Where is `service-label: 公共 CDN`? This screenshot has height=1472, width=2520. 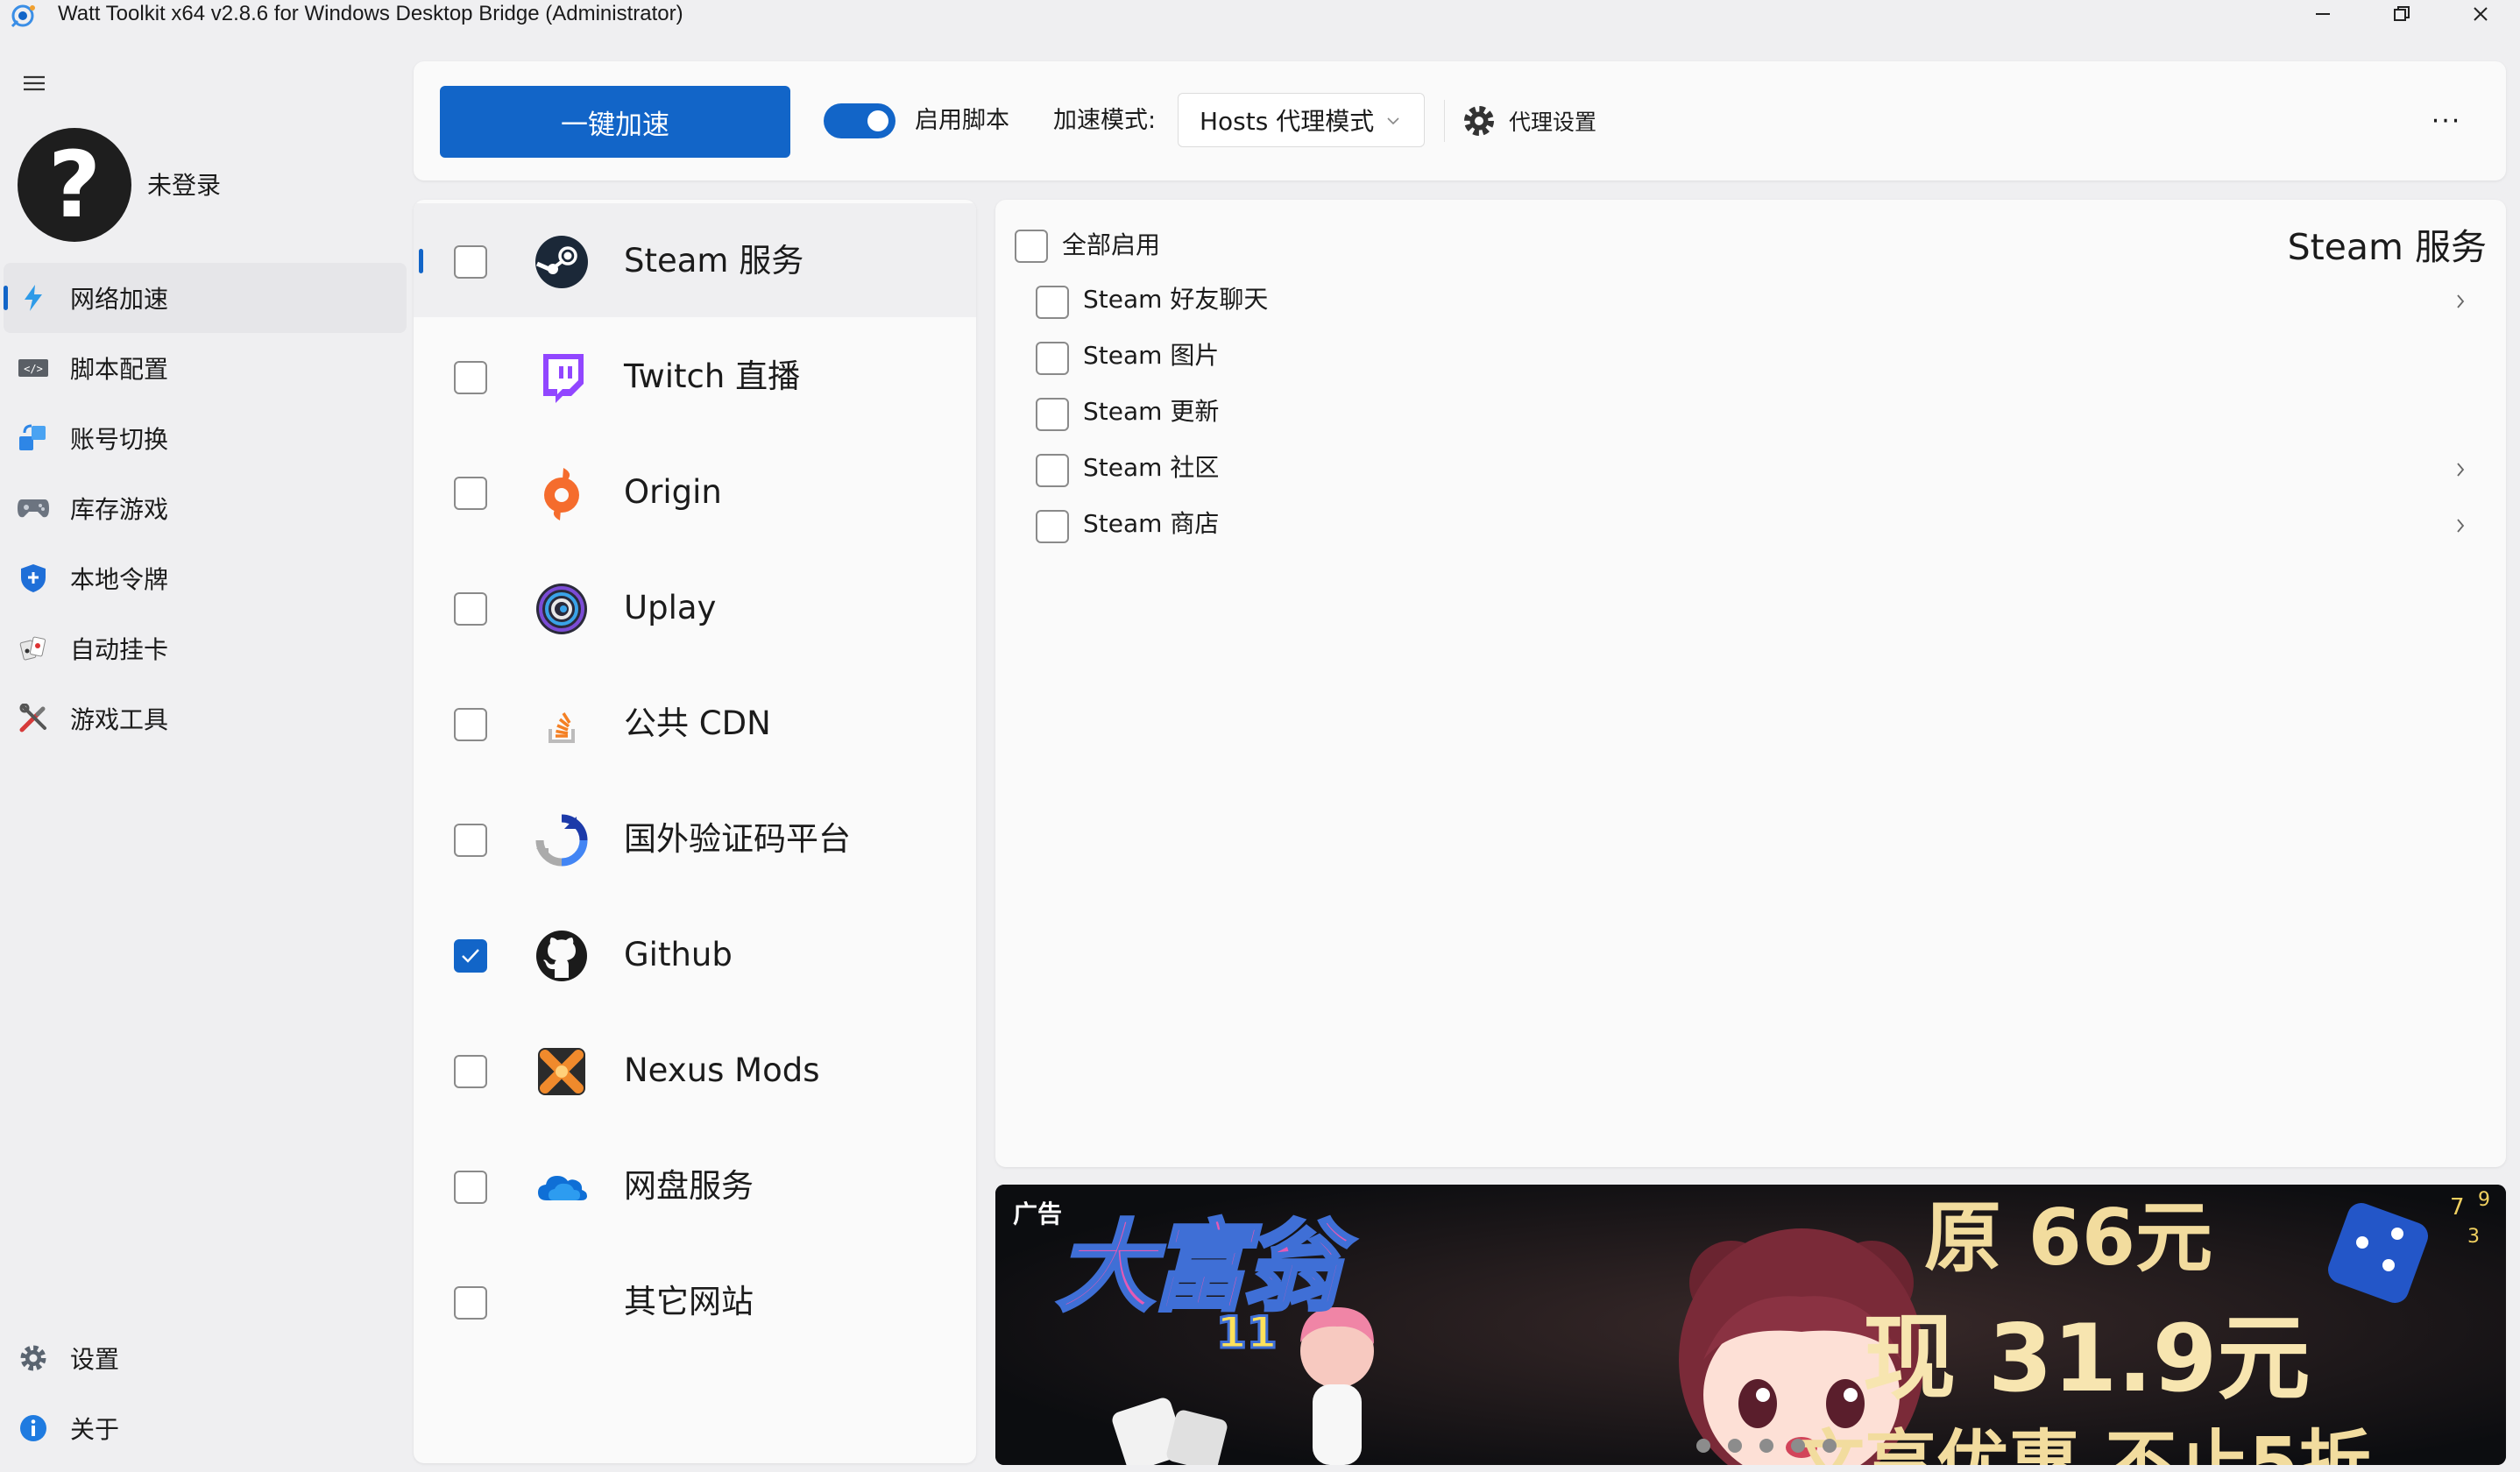
service-label: 公共 CDN is located at coordinates (697, 723).